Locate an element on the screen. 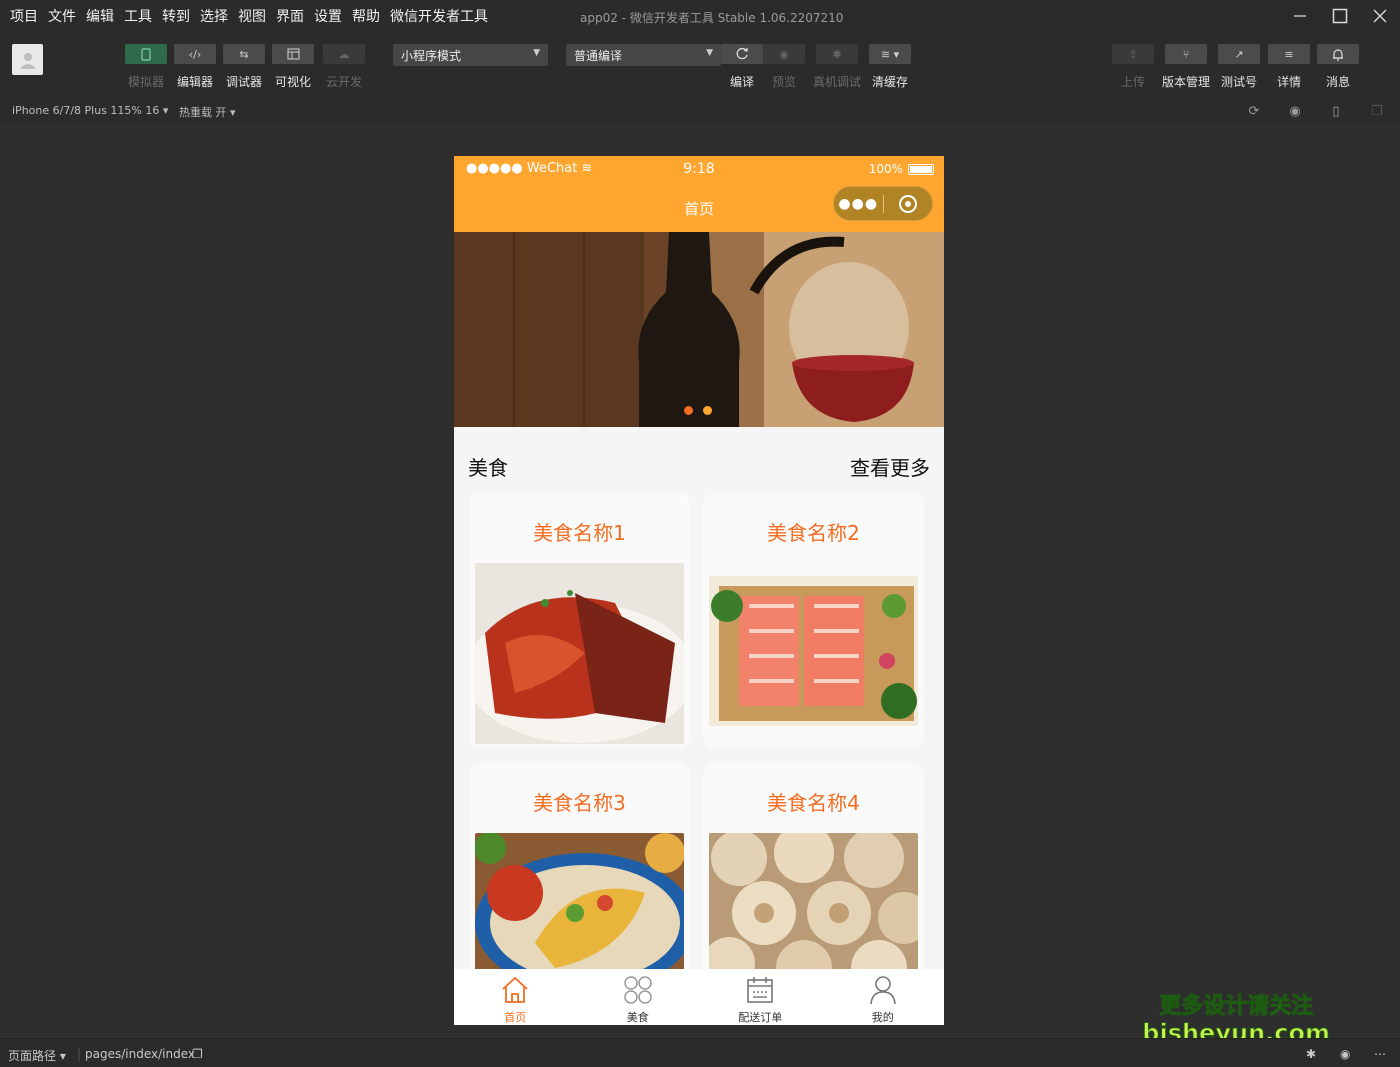 Image resolution: width=1400 pixels, height=1067 pixels. external-link-icon: ↗ is located at coordinates (1239, 54).